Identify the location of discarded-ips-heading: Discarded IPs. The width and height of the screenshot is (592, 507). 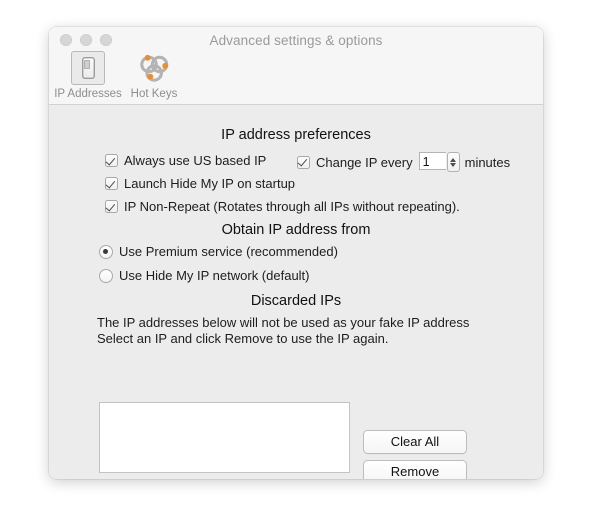
(296, 301).